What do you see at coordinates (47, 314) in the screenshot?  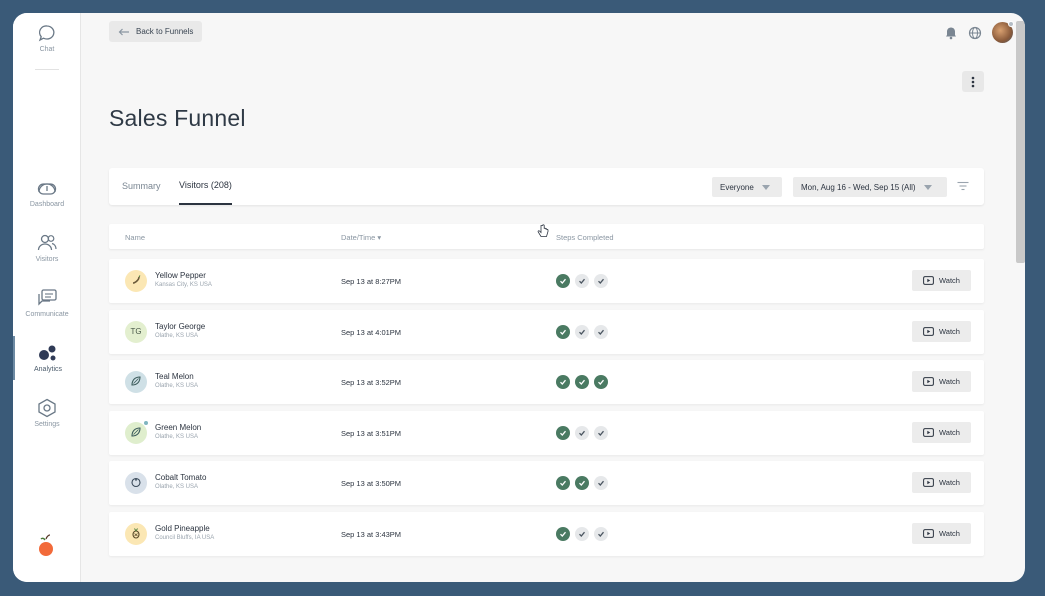 I see `sidebar-item-label: Communicate` at bounding box center [47, 314].